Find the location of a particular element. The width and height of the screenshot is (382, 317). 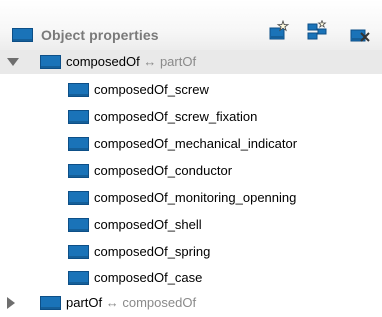

tree-node: composedOf_case is located at coordinates (191, 278).